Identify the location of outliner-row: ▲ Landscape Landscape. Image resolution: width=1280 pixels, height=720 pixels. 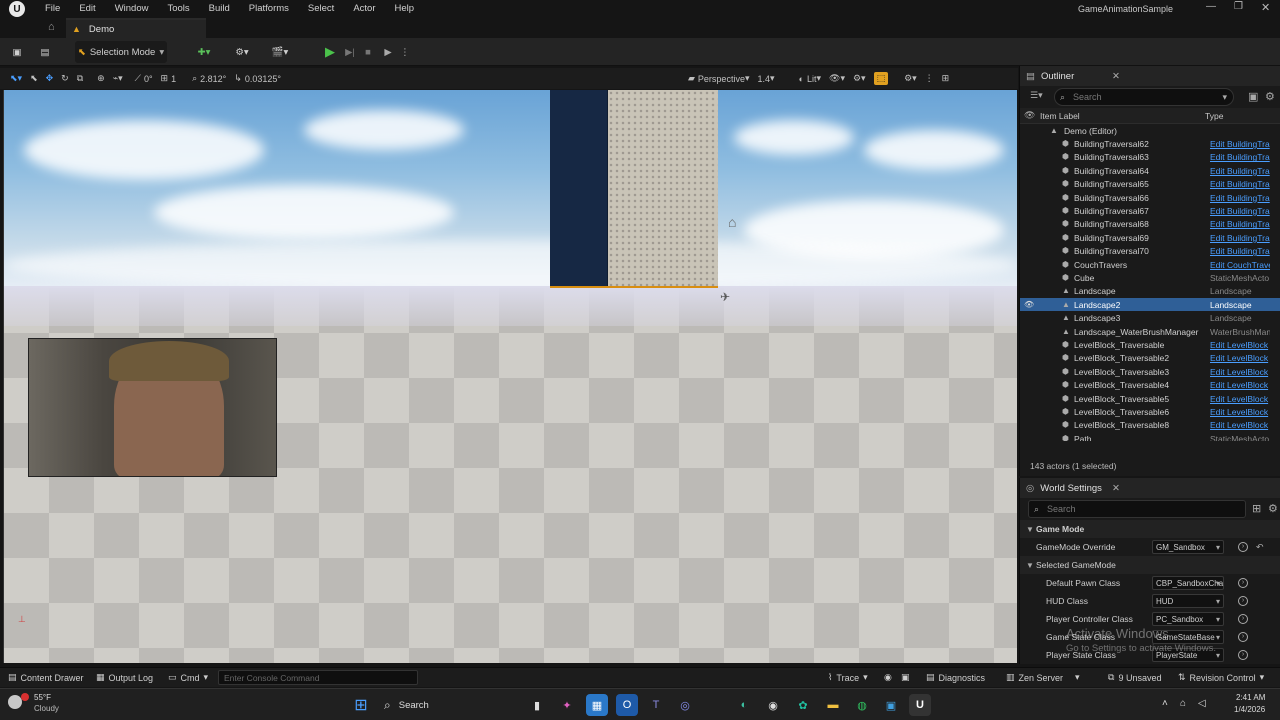
(1150, 291).